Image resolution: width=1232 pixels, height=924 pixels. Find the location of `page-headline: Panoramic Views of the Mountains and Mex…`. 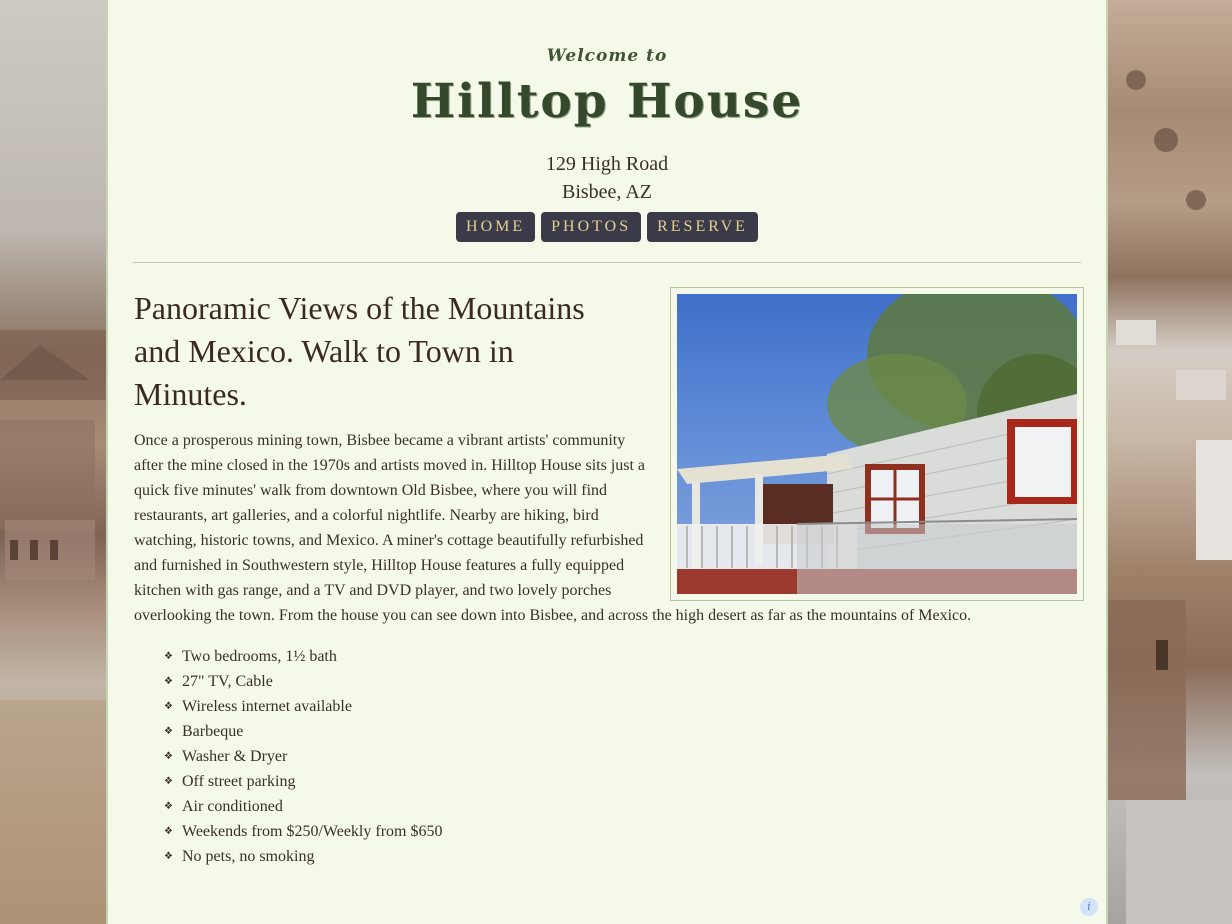

page-headline: Panoramic Views of the Mountains and Mex… is located at coordinates (359, 351).